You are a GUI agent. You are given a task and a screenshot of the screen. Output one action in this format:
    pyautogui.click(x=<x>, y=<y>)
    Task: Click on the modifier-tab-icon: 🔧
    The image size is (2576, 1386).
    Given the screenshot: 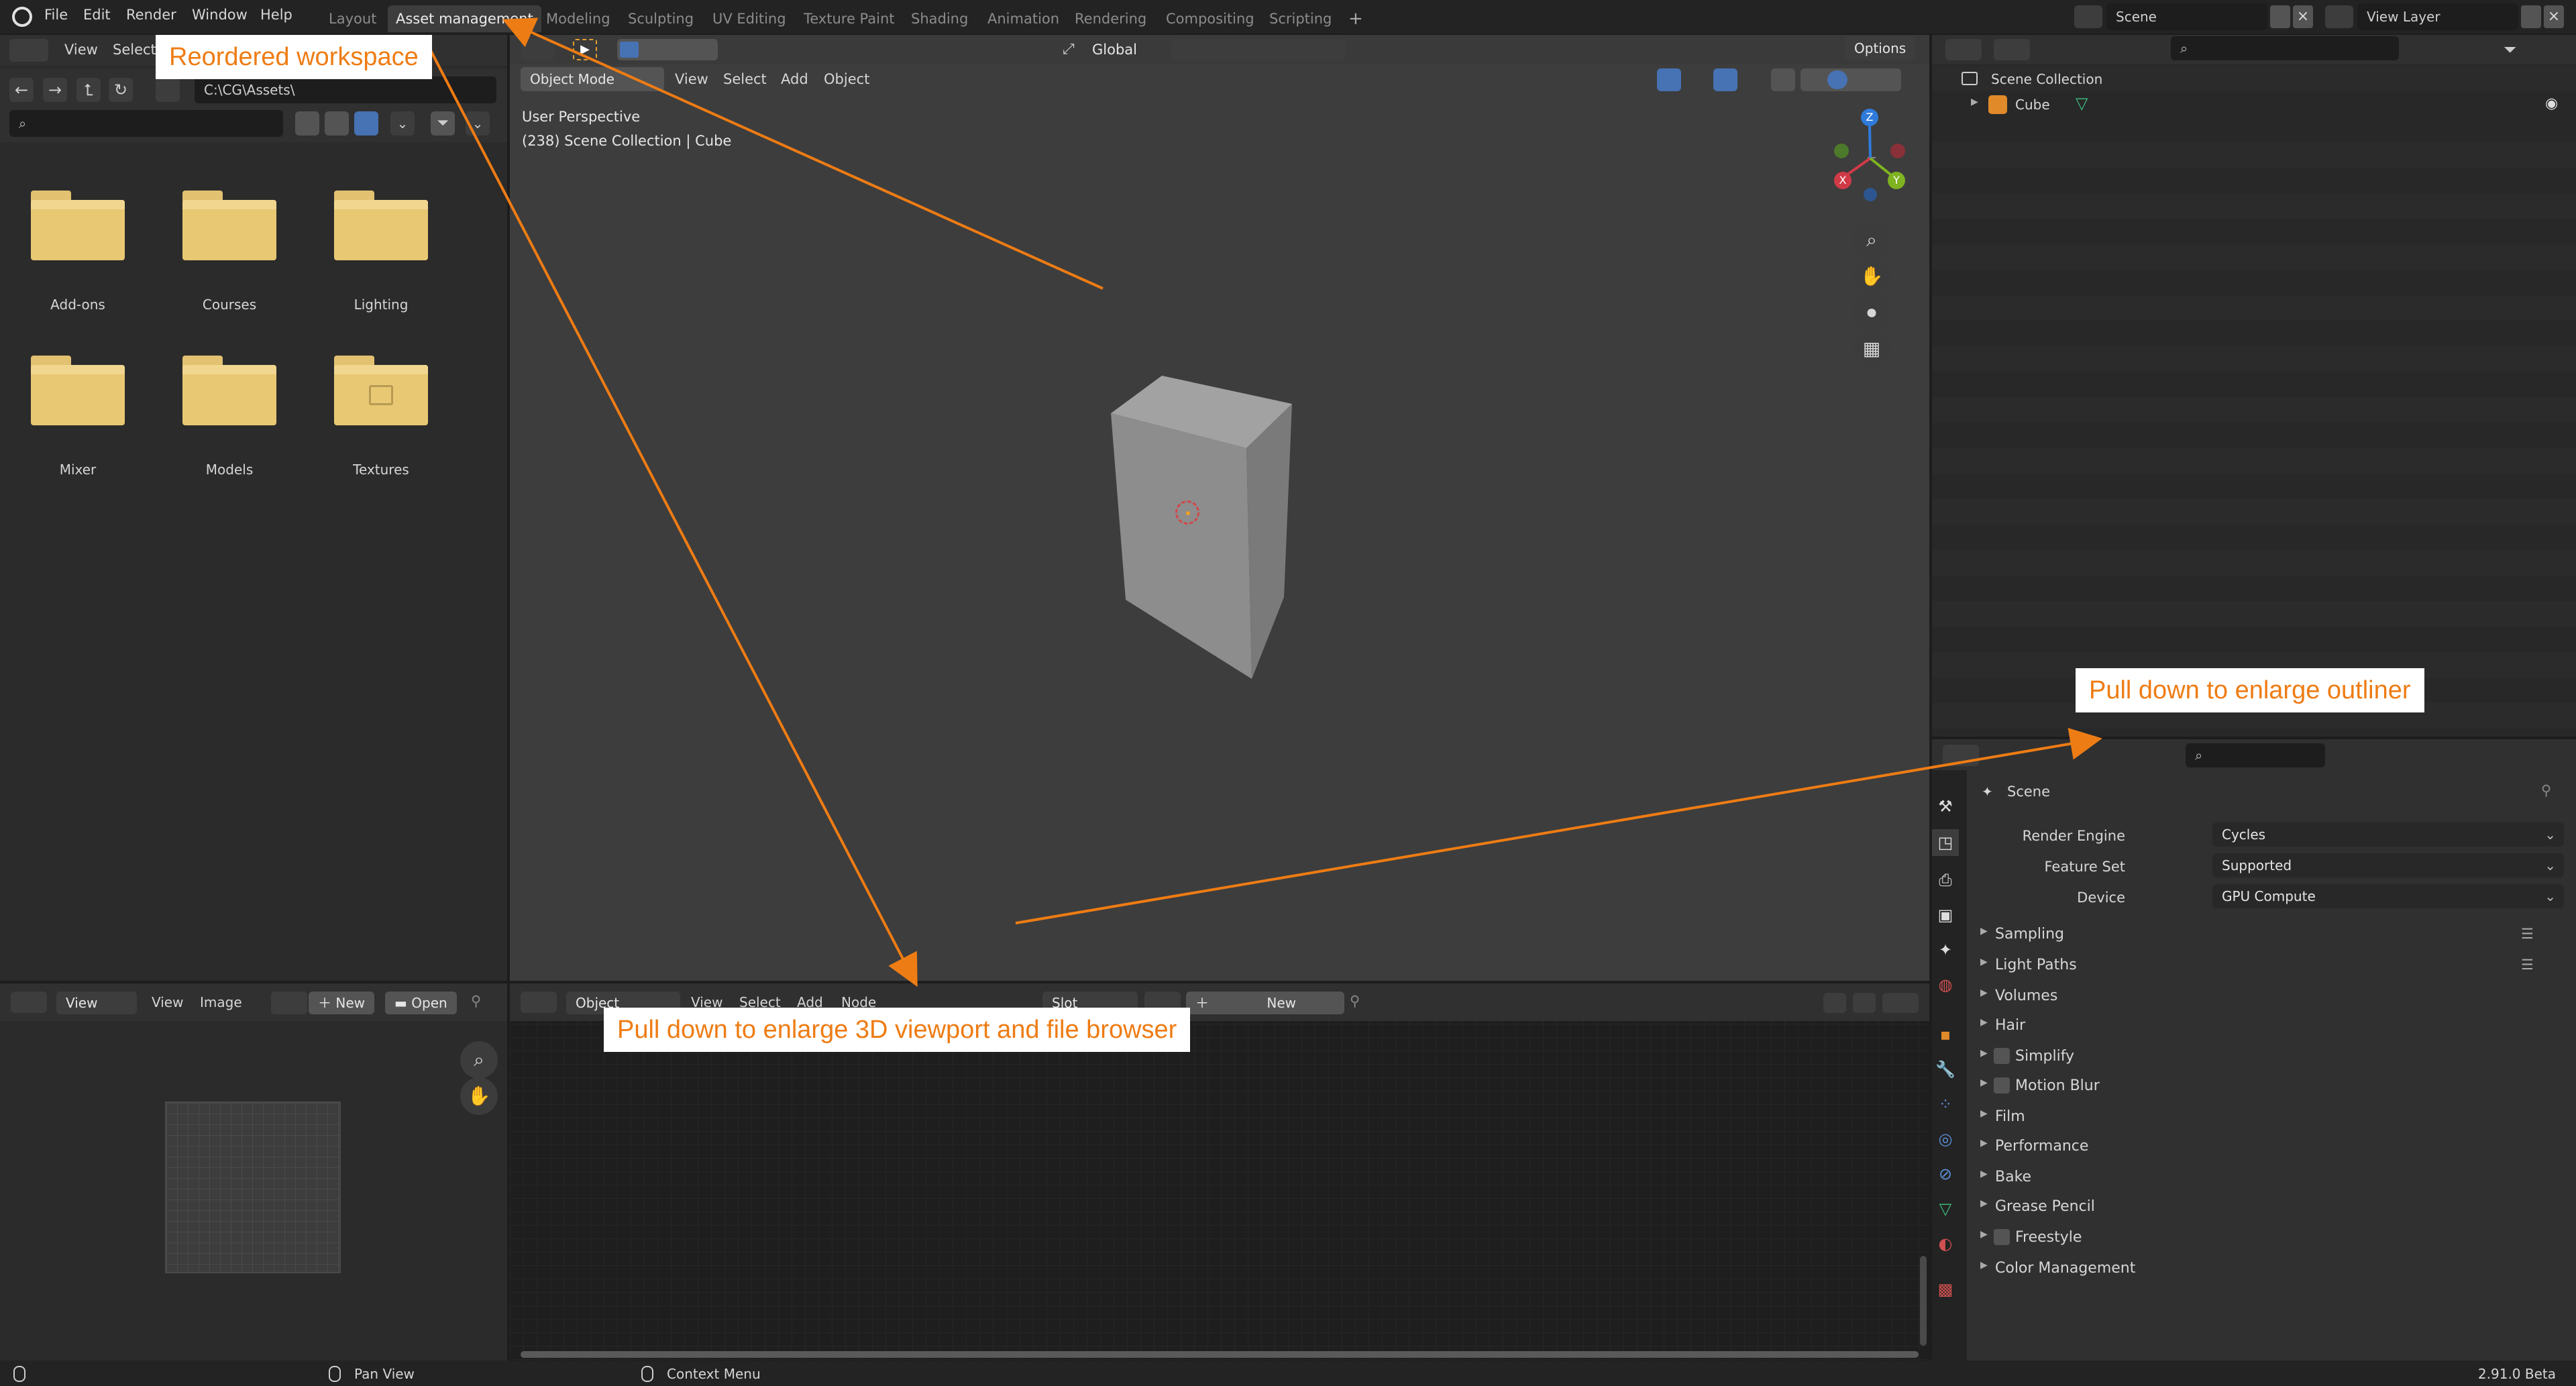 What is the action you would take?
    pyautogui.click(x=1945, y=1069)
    